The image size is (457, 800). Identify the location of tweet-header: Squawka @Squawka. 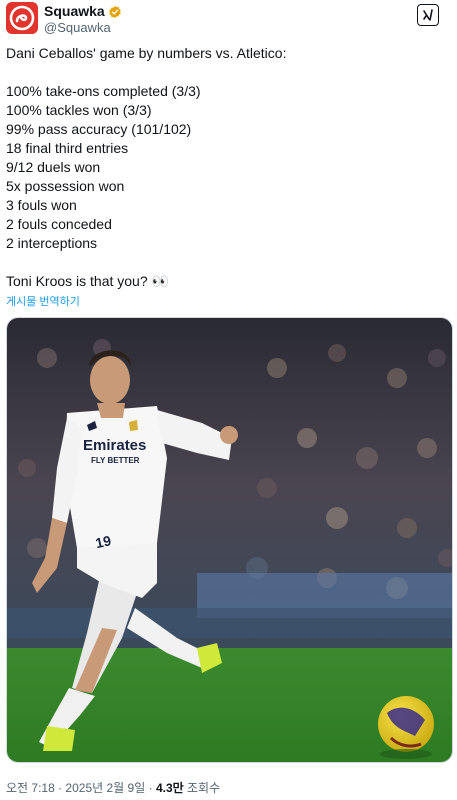
(228, 21).